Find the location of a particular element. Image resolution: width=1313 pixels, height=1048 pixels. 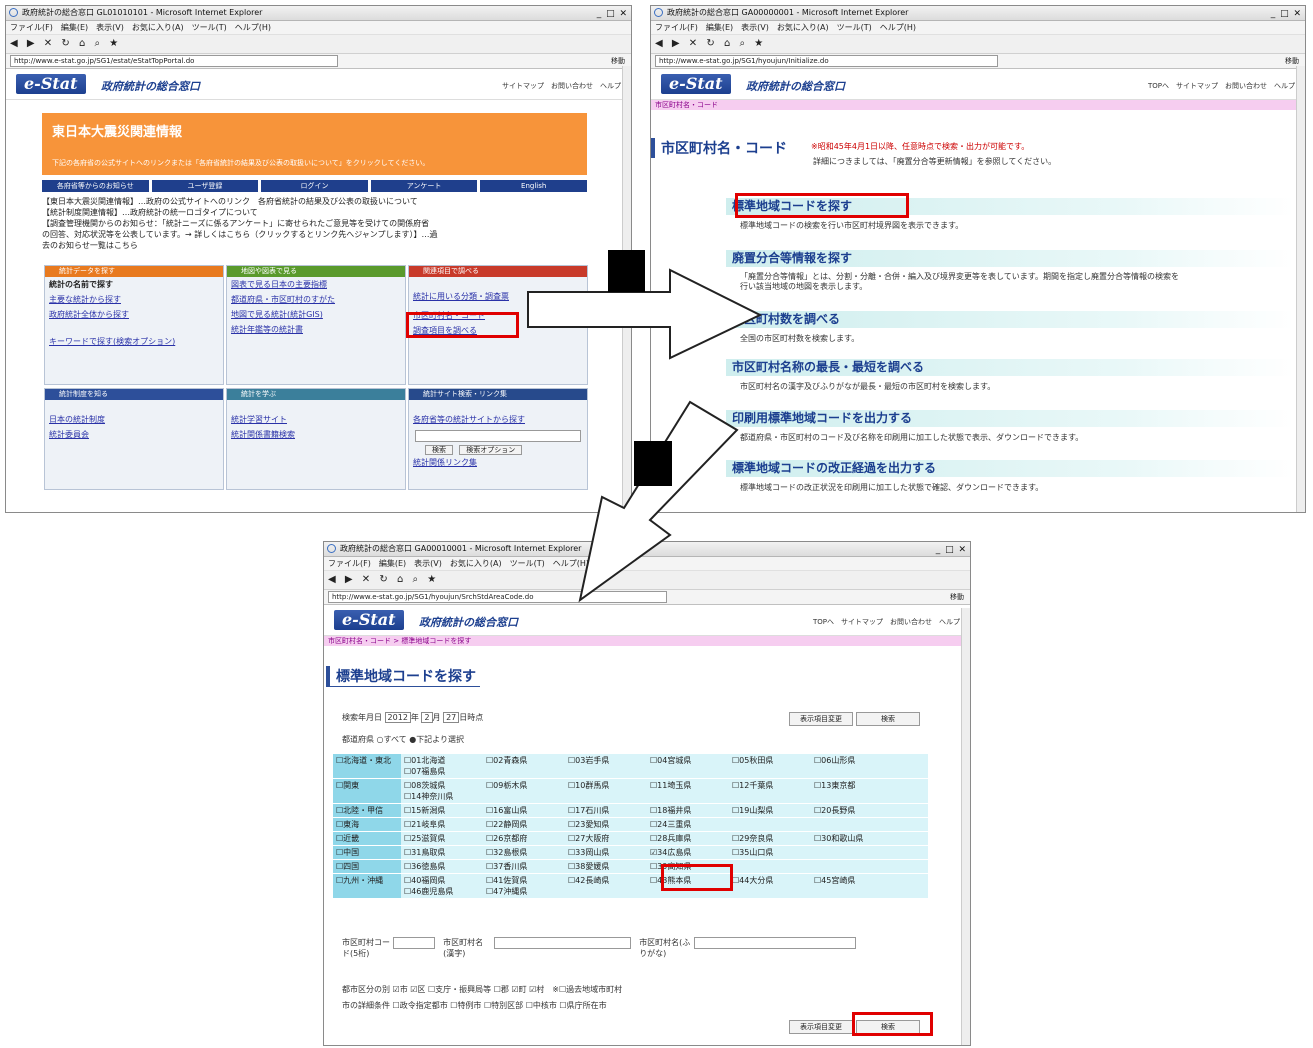

arrow-down-shape is located at coordinates (658, 501).